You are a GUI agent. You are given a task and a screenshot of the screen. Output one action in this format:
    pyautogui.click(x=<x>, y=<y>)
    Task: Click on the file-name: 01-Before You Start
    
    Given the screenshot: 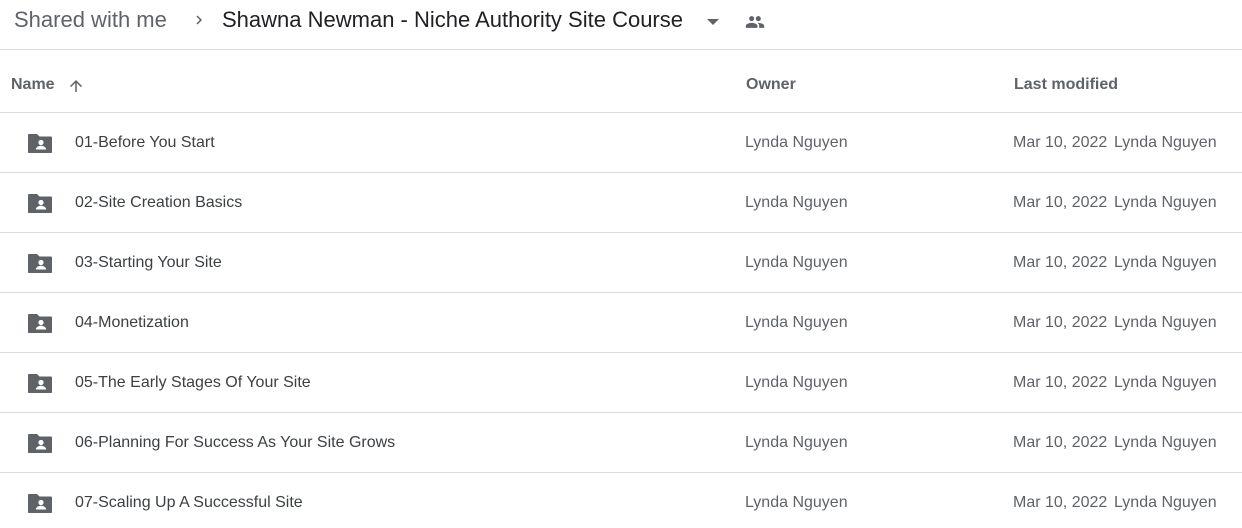 What is the action you would take?
    pyautogui.click(x=145, y=142)
    